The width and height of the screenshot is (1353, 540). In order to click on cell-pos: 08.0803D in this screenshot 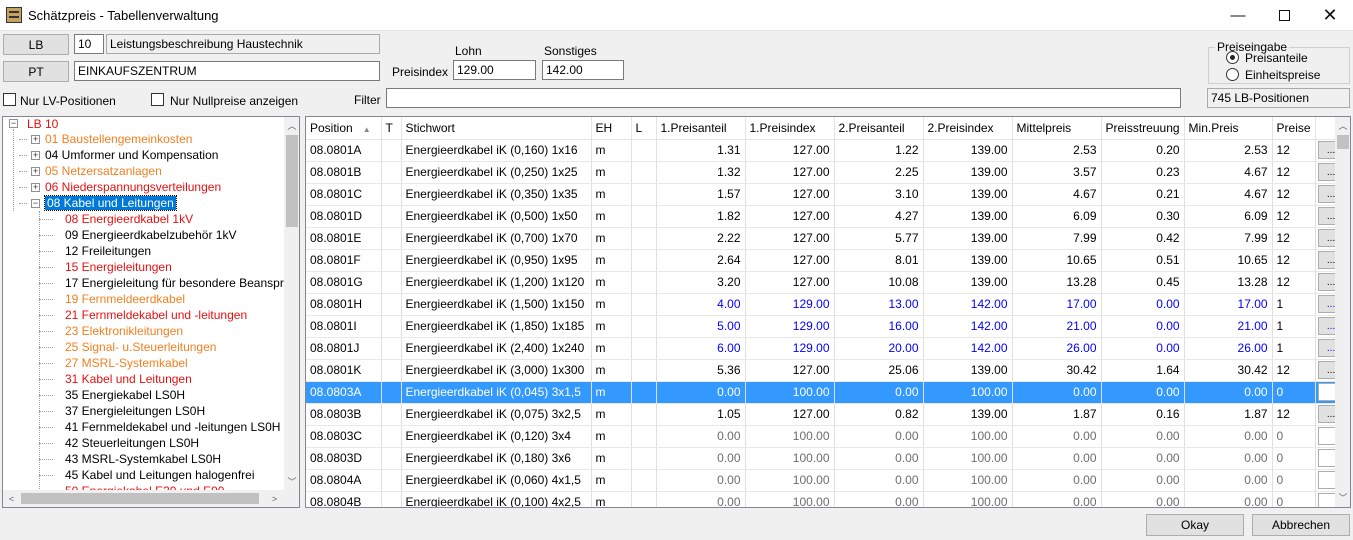, I will do `click(344, 458)`.